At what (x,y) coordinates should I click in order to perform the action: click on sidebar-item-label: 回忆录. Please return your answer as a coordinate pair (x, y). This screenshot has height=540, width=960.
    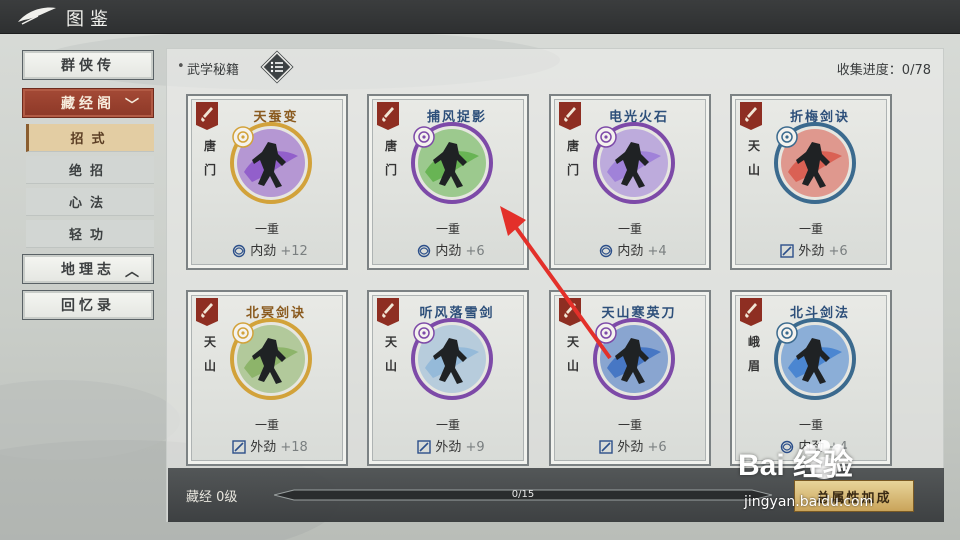
    Looking at the image, I should click on (88, 306).